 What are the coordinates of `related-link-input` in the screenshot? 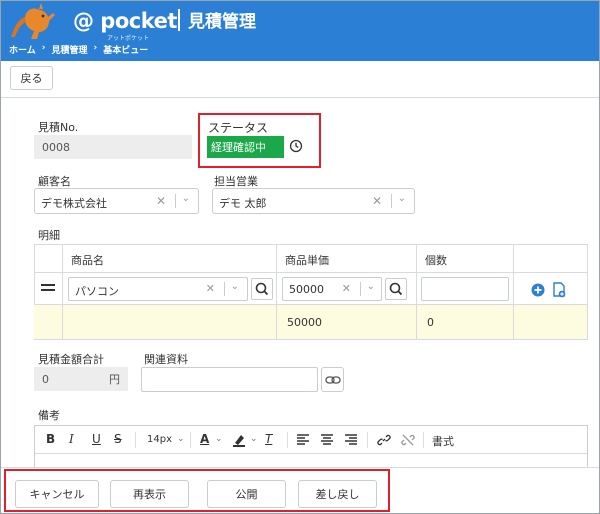 It's located at (229, 379).